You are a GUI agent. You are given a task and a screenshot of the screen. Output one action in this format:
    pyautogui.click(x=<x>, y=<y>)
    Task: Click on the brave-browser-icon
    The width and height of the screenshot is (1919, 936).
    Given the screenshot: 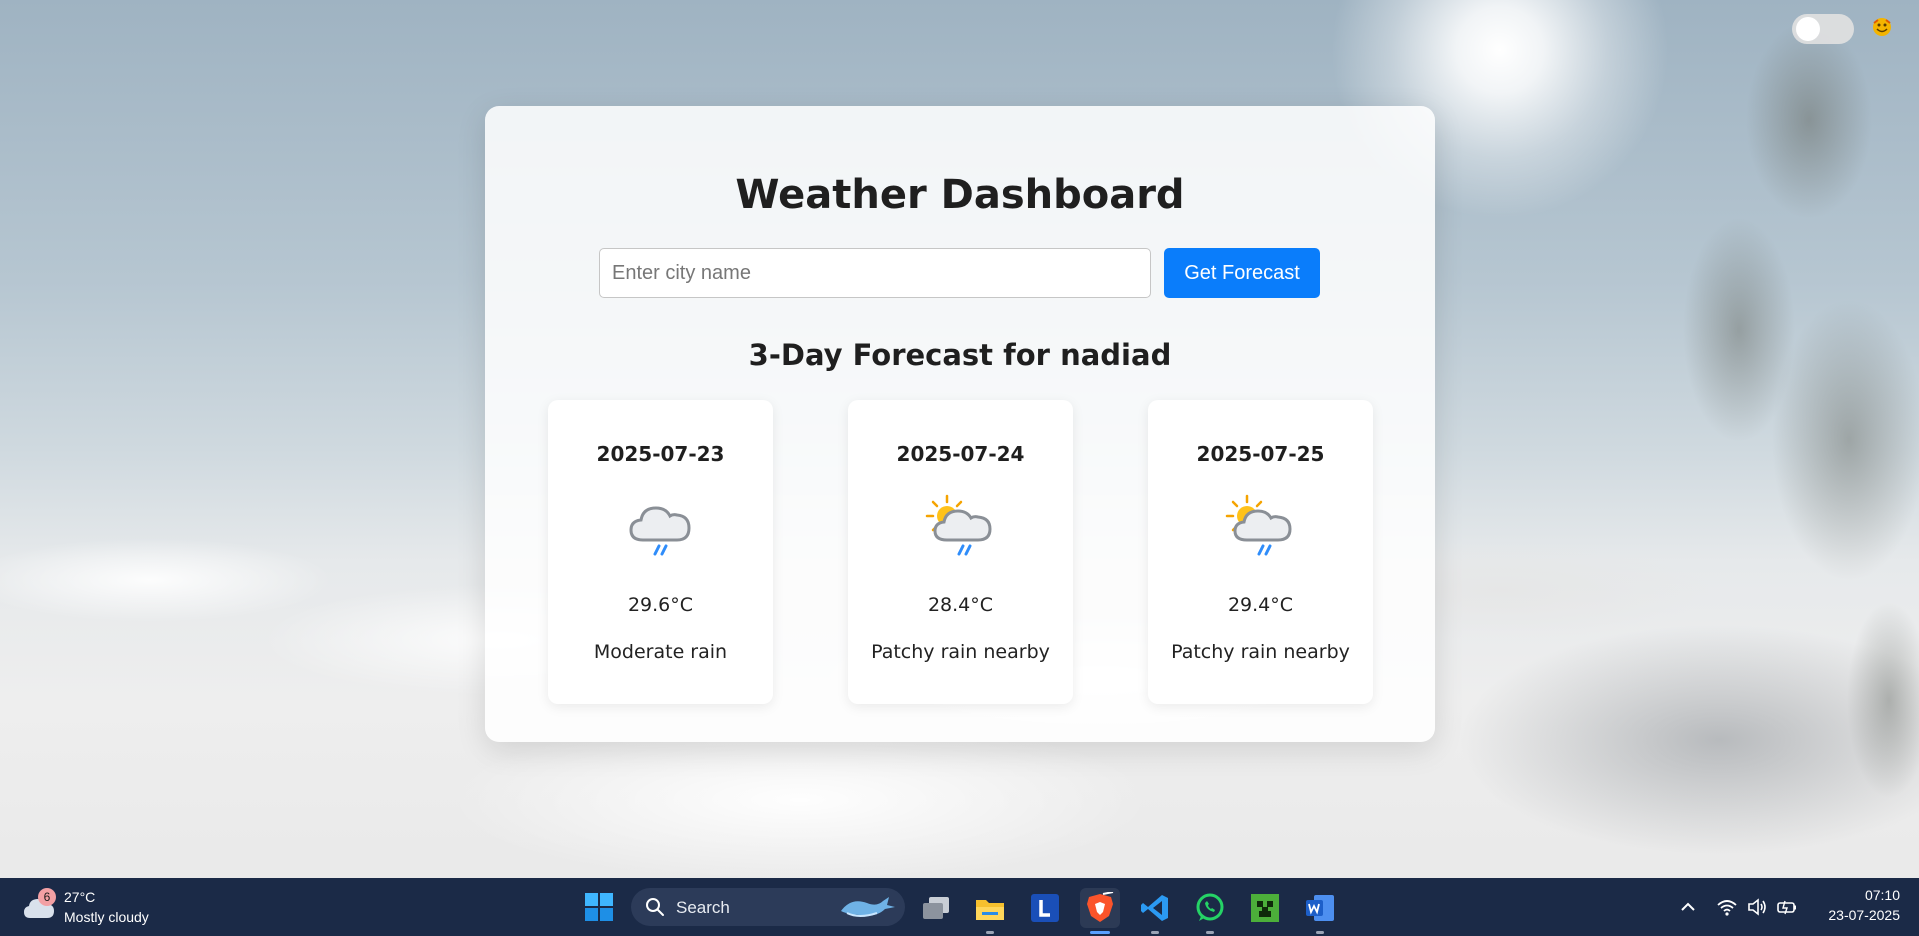 What is the action you would take?
    pyautogui.click(x=1100, y=911)
    